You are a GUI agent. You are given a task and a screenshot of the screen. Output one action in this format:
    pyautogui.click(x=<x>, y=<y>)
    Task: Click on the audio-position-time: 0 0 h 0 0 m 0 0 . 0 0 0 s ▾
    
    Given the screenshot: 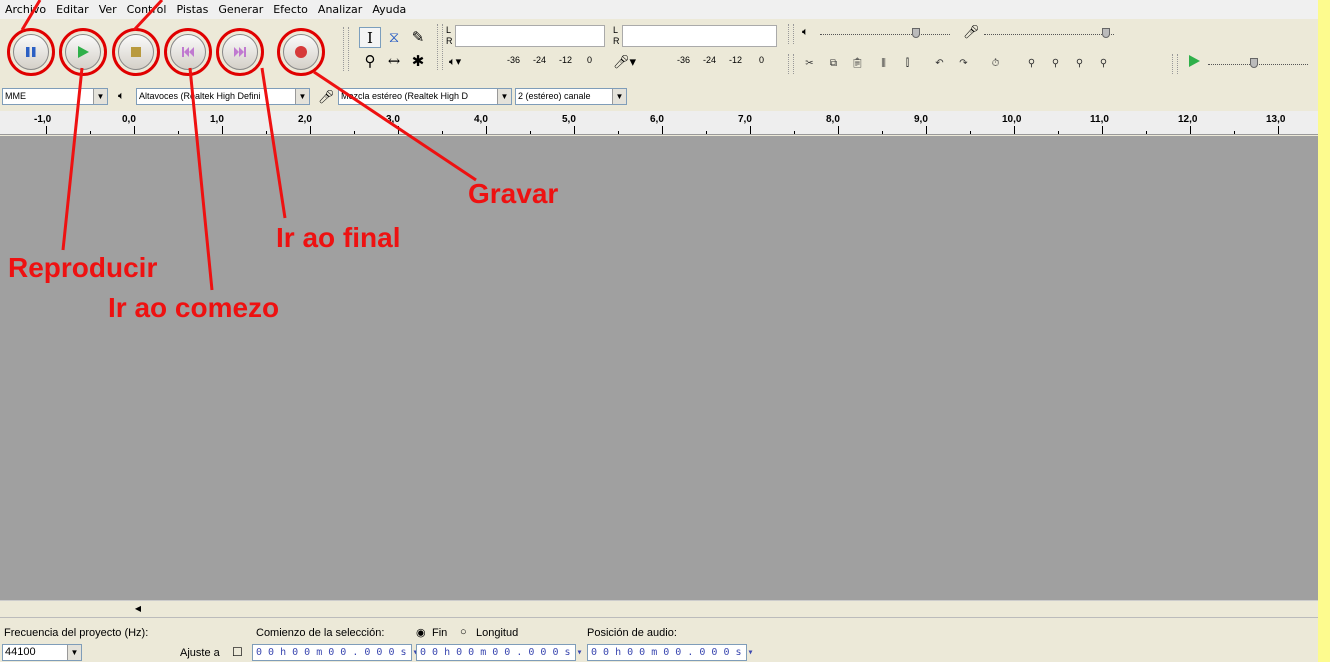 What is the action you would take?
    pyautogui.click(x=670, y=652)
    